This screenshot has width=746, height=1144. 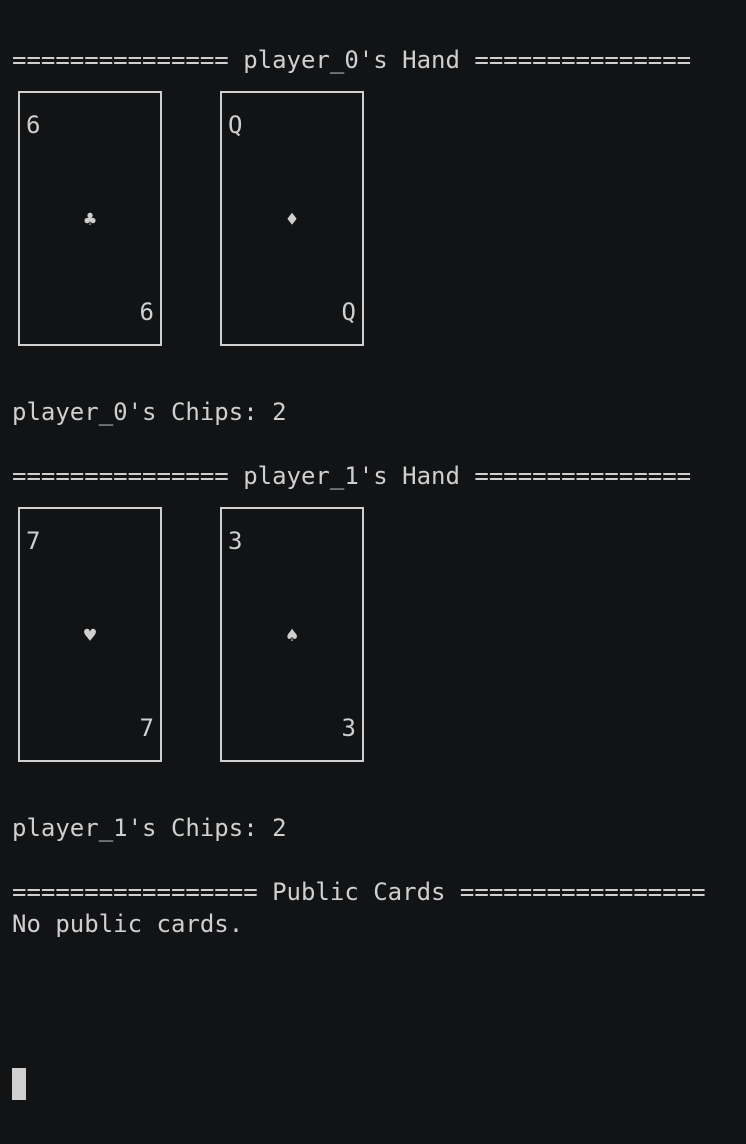 I want to click on player-0-card-1: 6 ♣ 6, so click(x=90, y=218).